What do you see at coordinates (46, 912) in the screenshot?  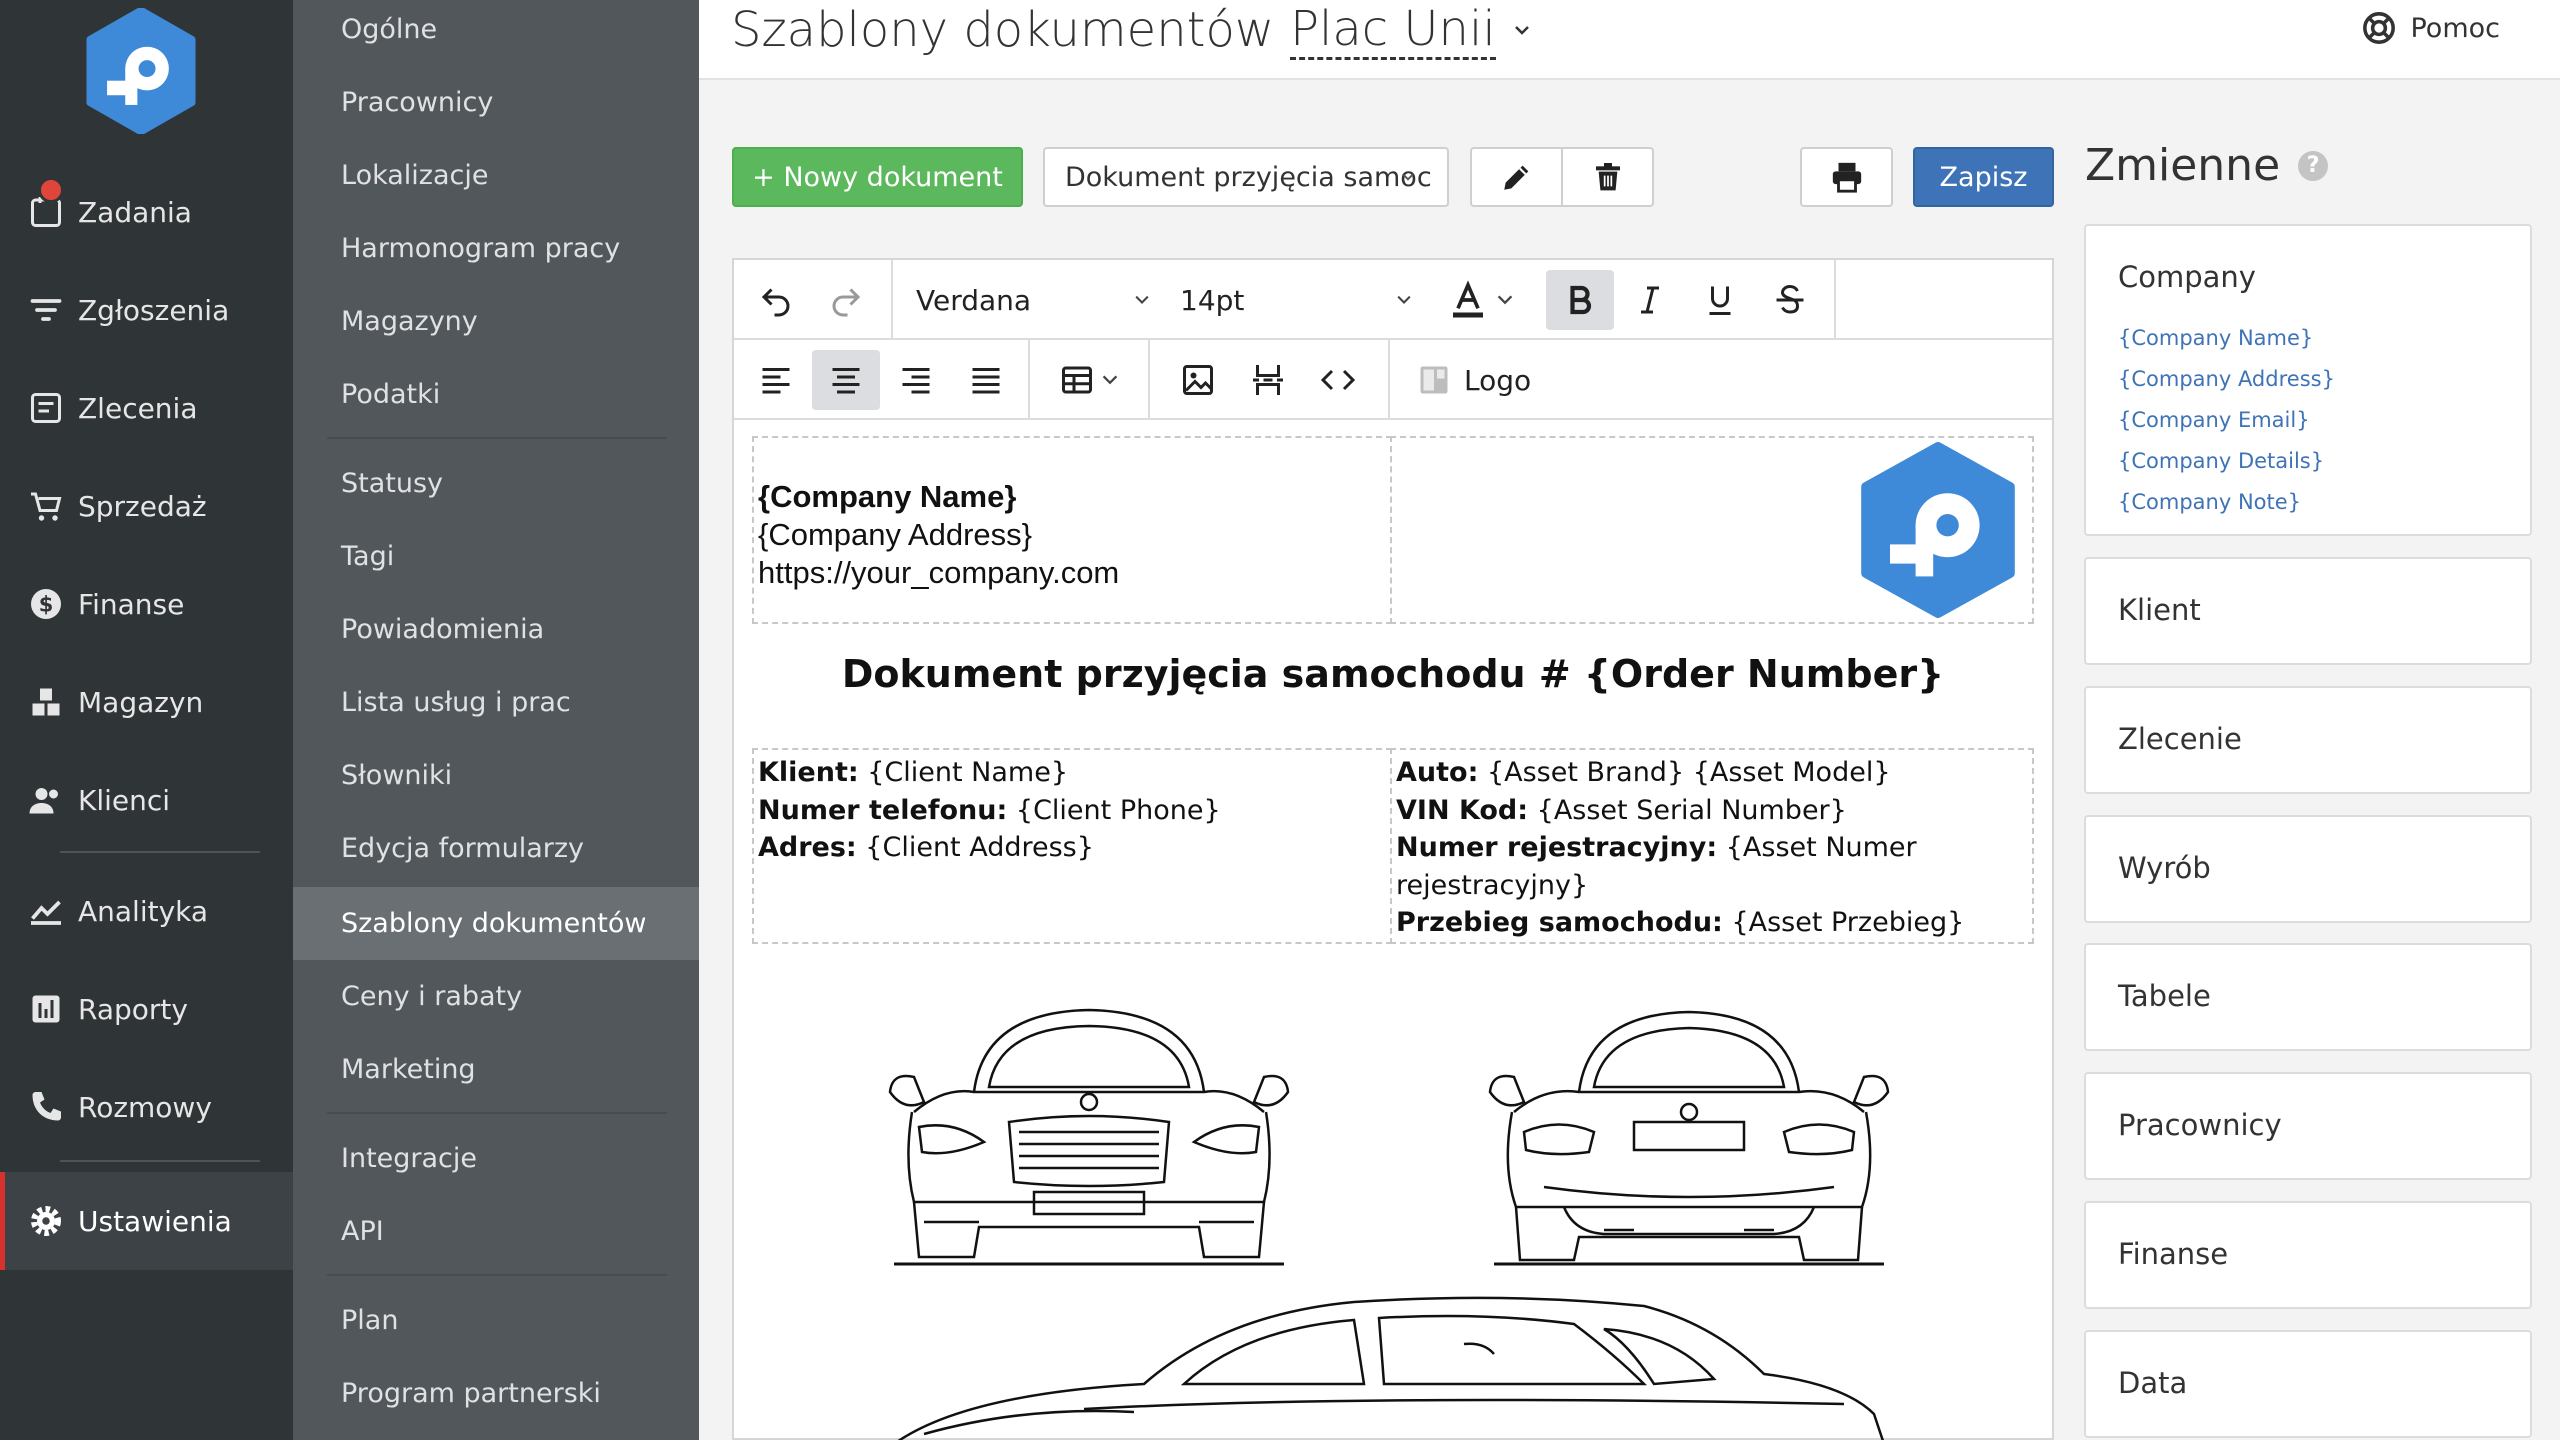 I see `chart-icon` at bounding box center [46, 912].